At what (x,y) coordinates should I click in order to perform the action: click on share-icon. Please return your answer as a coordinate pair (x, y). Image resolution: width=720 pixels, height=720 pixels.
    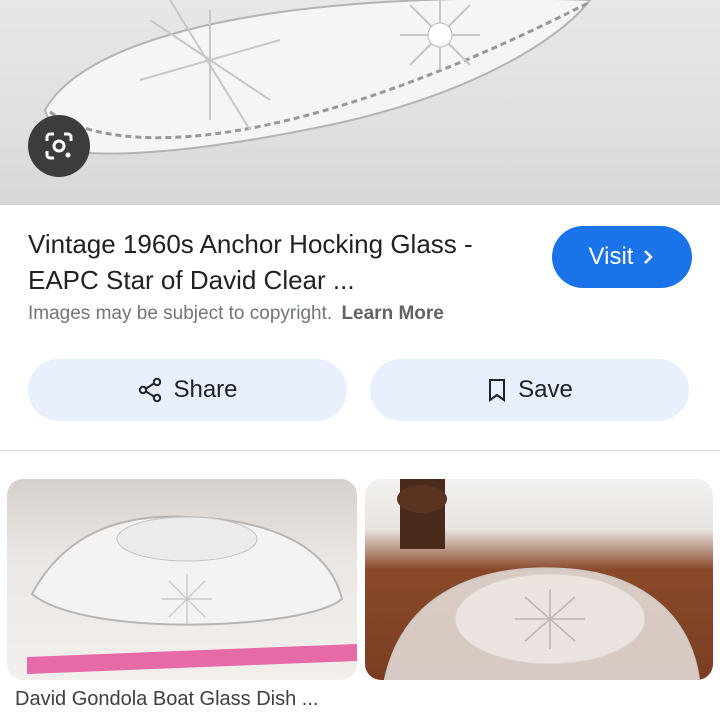
    Looking at the image, I should click on (150, 390).